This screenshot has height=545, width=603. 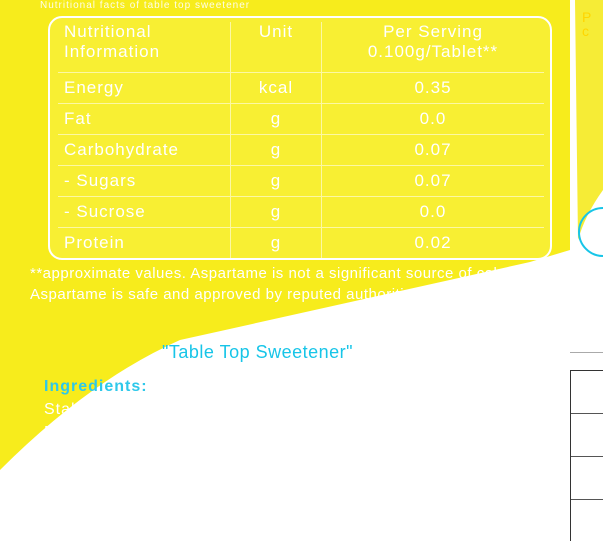 What do you see at coordinates (432, 242) in the screenshot?
I see `nutrient-value: 0.02` at bounding box center [432, 242].